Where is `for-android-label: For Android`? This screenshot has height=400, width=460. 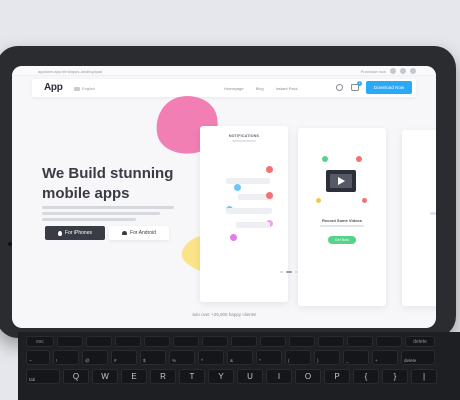
for-android-label: For Android is located at coordinates (143, 233).